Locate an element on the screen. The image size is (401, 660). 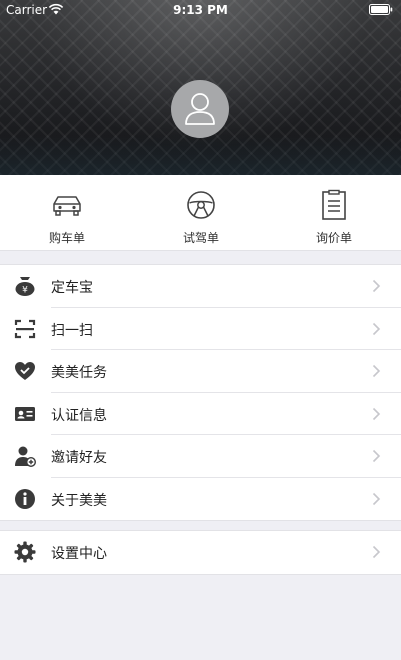
menu-item-verification-info: 认证信息 is located at coordinates (200, 414).